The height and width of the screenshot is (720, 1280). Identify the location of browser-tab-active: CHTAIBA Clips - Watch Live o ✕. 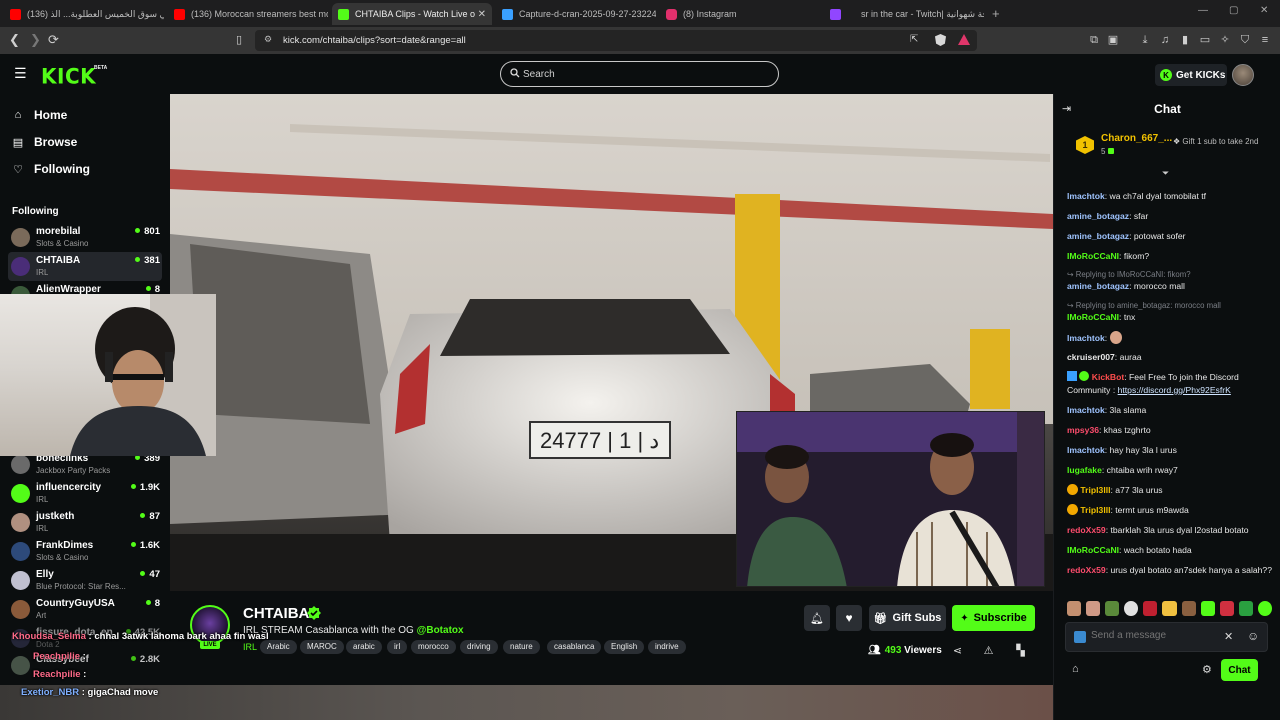
(412, 14).